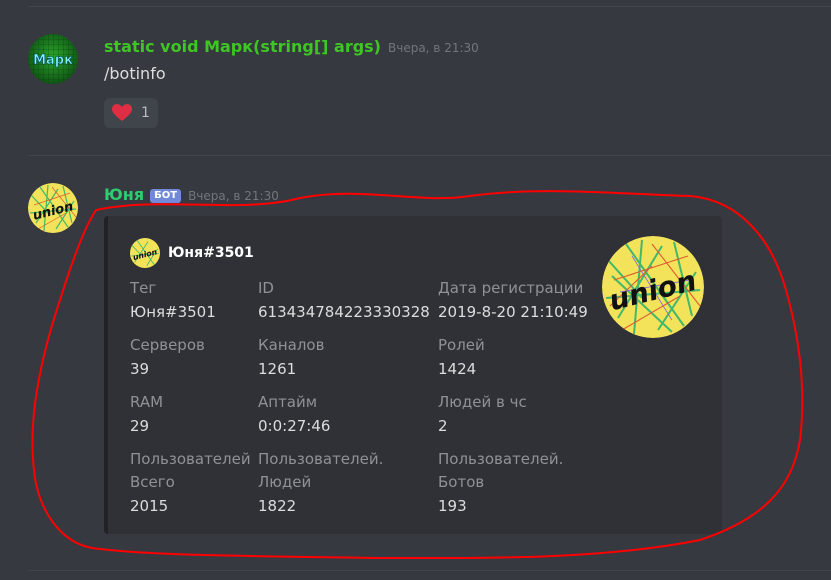  Describe the element at coordinates (482, 402) in the screenshot. I see `field-name: Людей в чс` at that location.